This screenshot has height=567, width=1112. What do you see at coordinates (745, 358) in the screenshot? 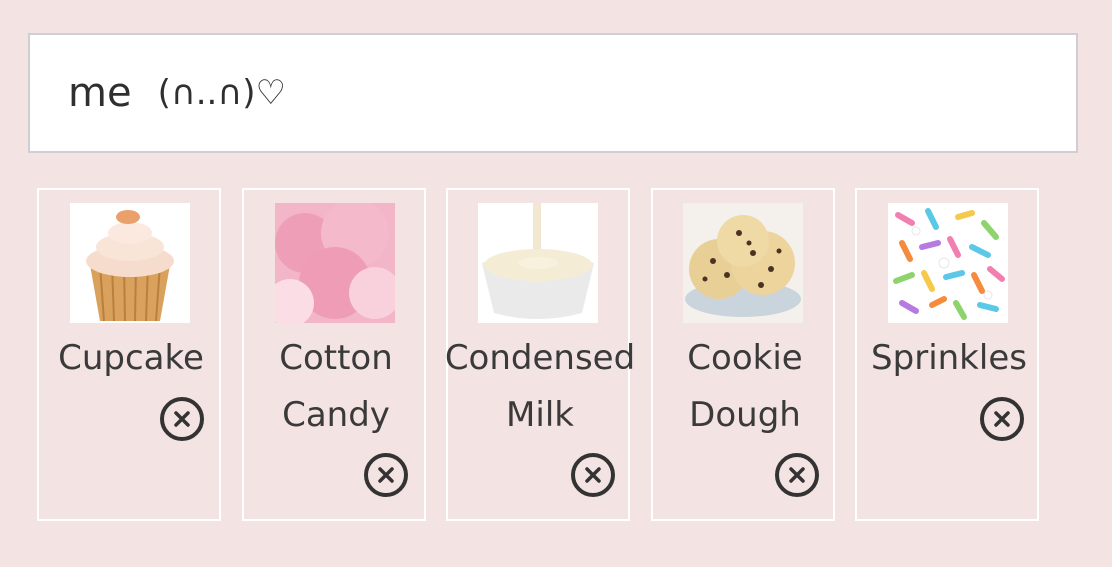
I see `item-label-line: Cookie` at bounding box center [745, 358].